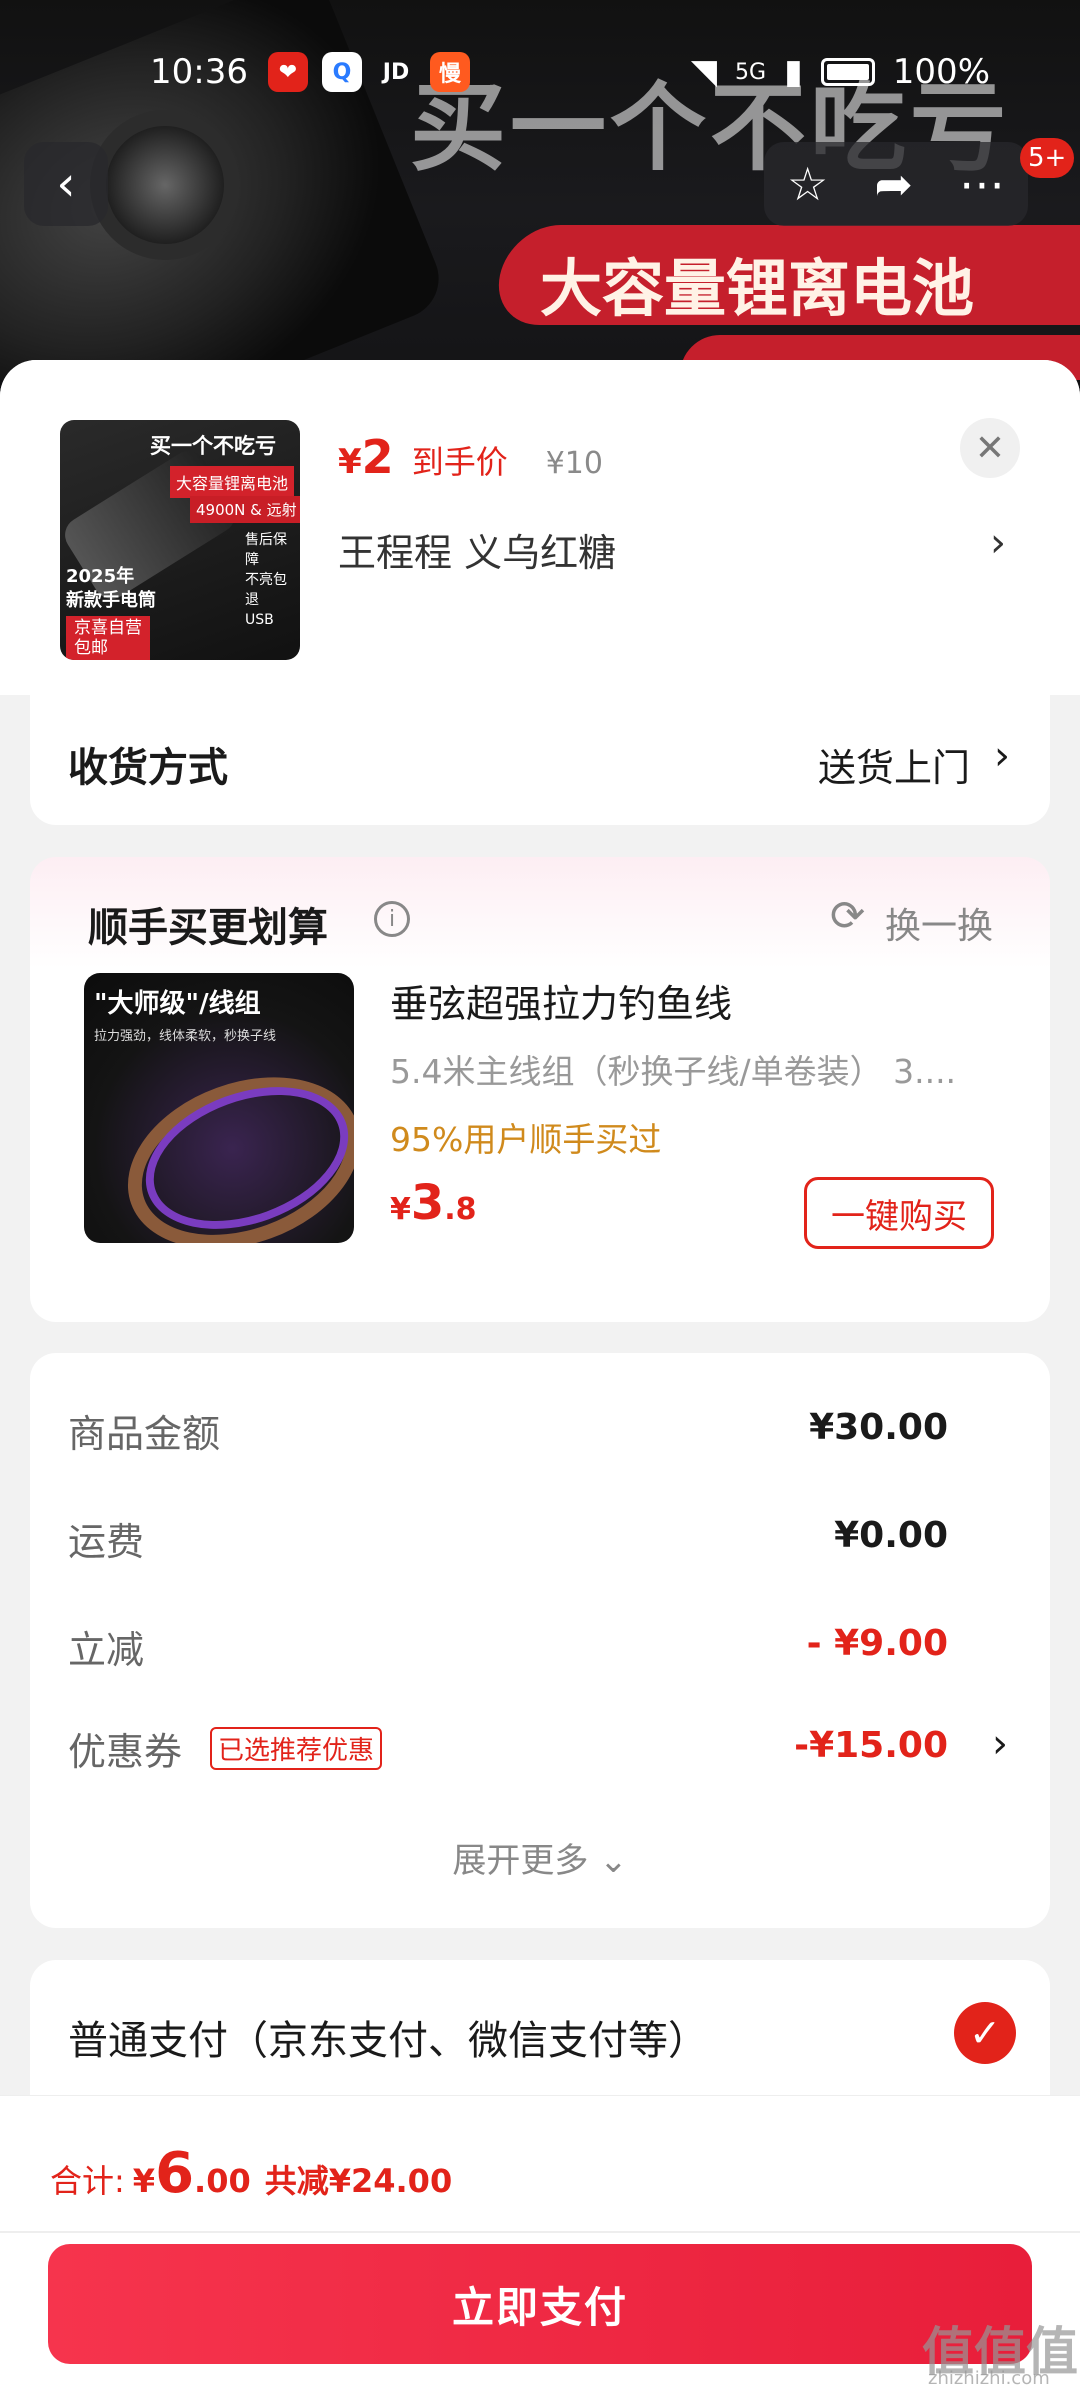 The image size is (1080, 2400). What do you see at coordinates (526, 1139) in the screenshot?
I see `upsell-social-proof: 95%用户顺手买过` at bounding box center [526, 1139].